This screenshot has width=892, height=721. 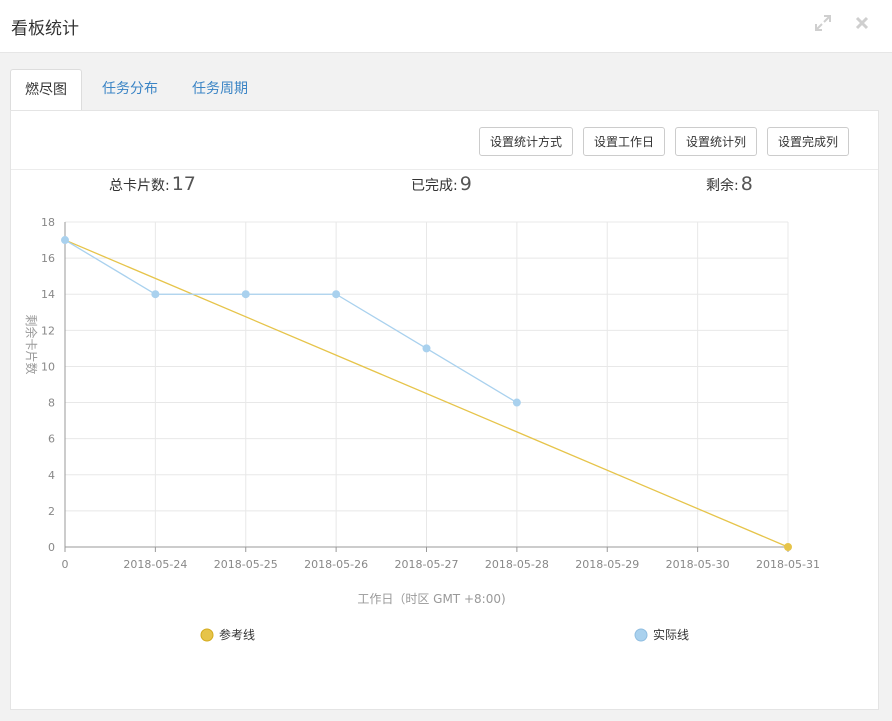 I want to click on set-stat-column-button: 设置统计列, so click(x=716, y=141).